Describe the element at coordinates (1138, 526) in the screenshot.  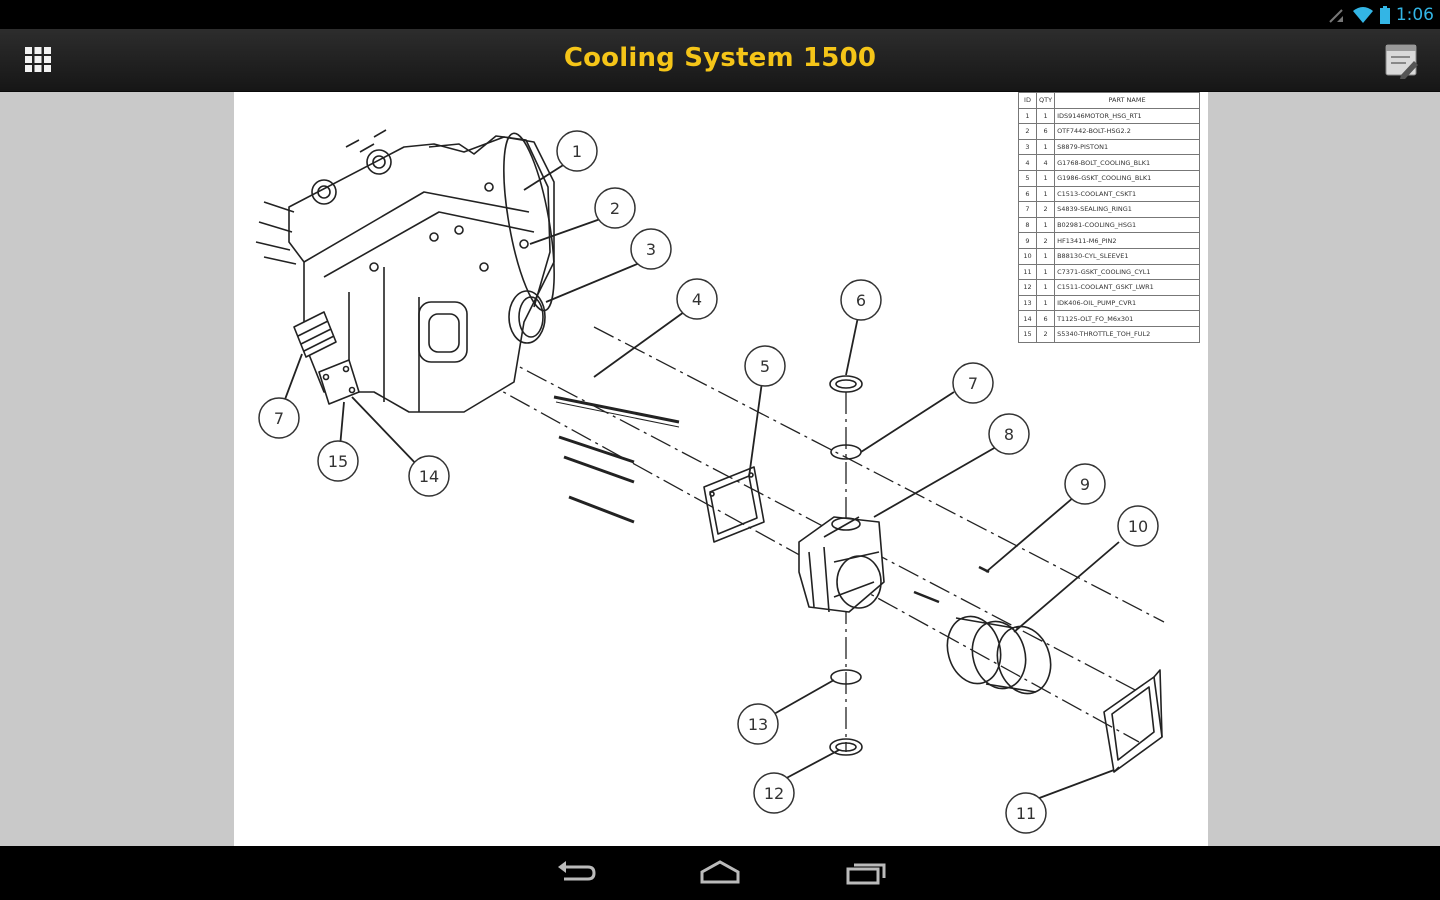
I see `callout-label: 10` at that location.